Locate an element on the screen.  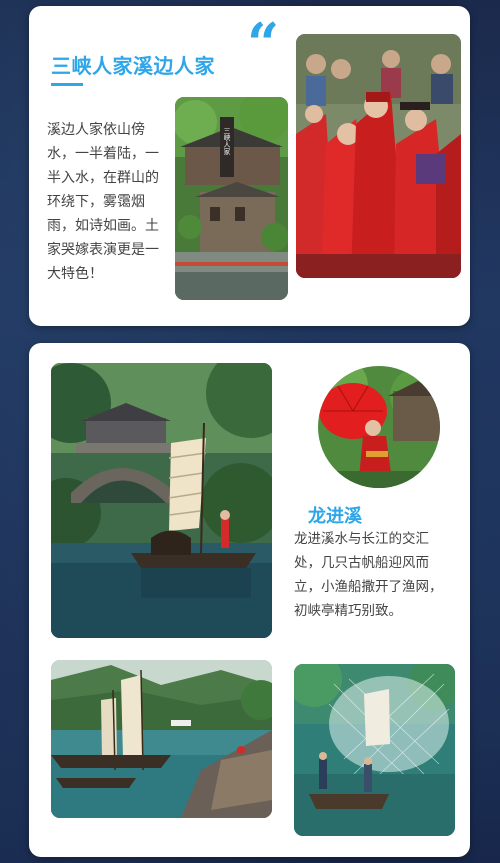
riverside-house-photo: 三峡人家 is located at coordinates (231, 198).